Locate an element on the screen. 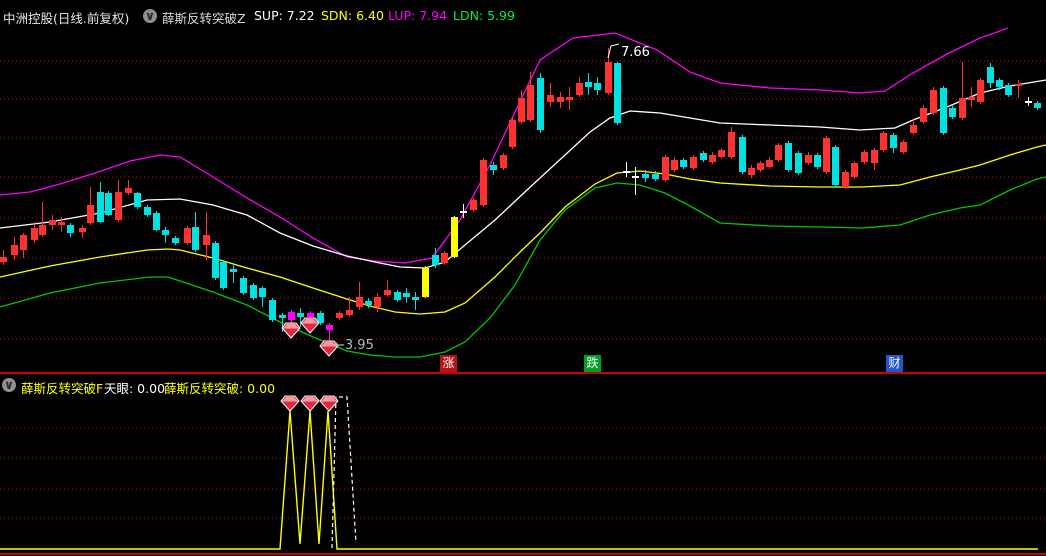  high-pointer-line is located at coordinates (613, 51).